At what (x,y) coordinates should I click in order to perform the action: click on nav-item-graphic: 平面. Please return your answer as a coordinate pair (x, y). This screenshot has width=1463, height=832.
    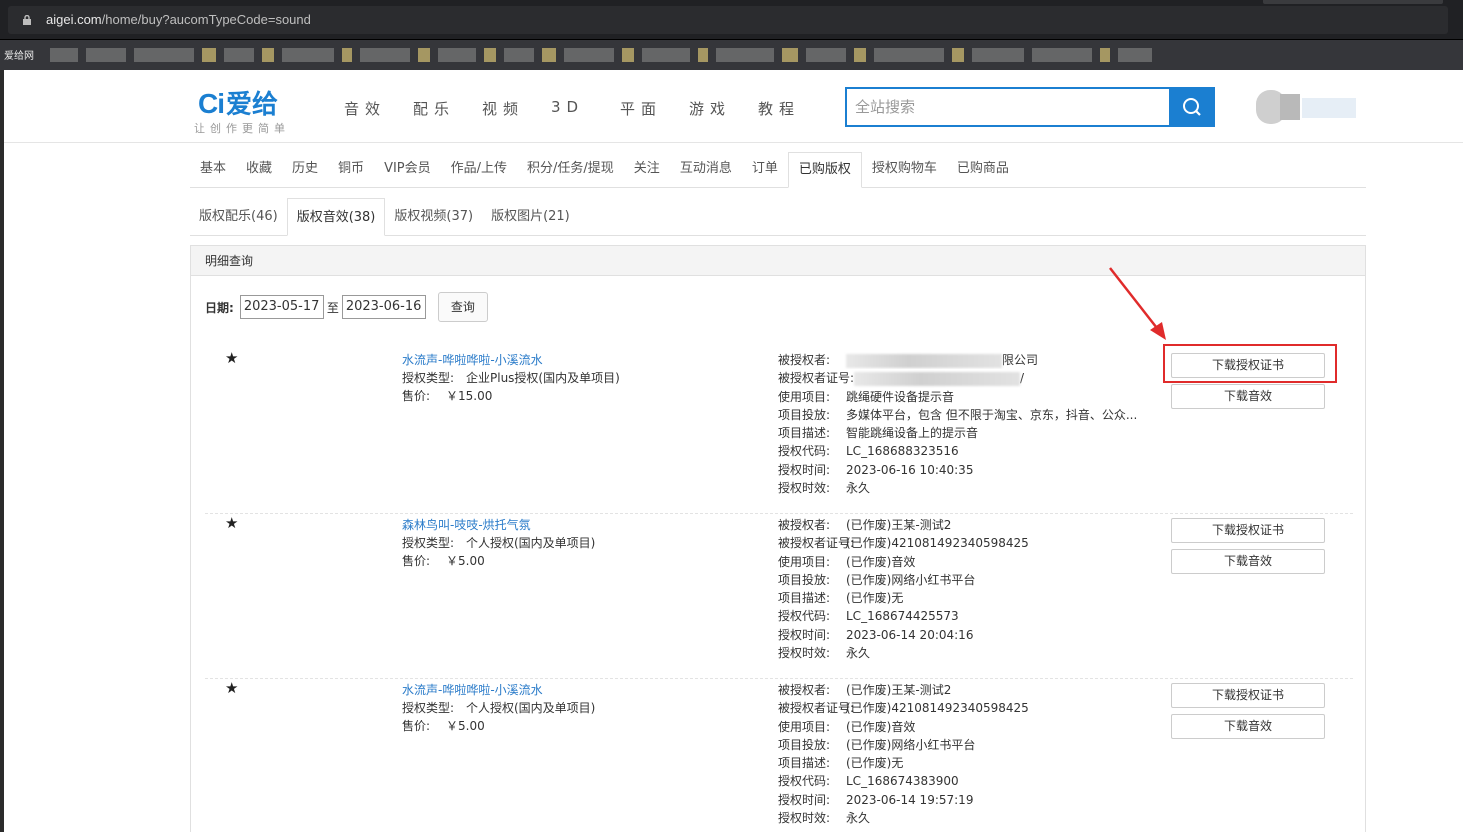
    Looking at the image, I should click on (654, 108).